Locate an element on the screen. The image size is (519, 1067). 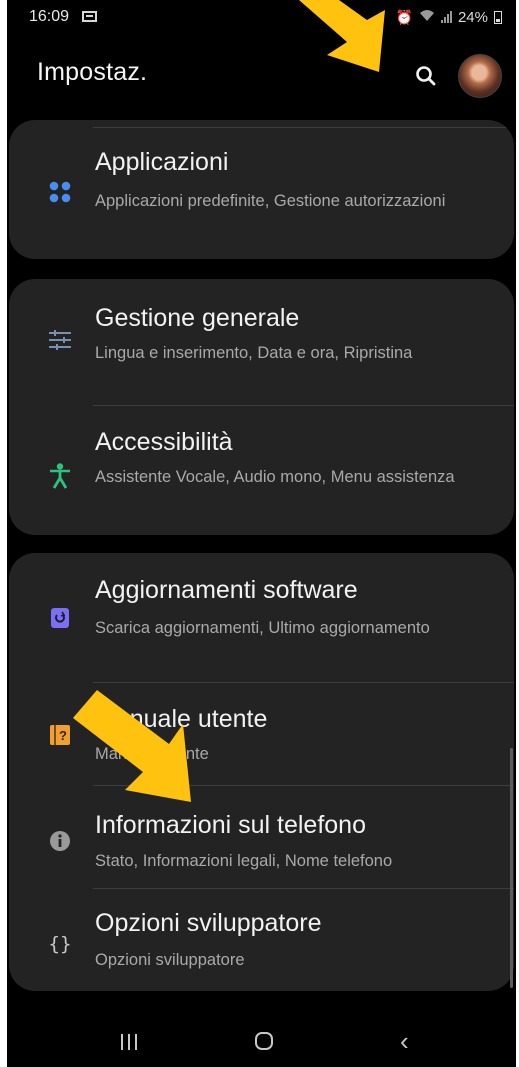
status-time: 16:09 is located at coordinates (49, 16).